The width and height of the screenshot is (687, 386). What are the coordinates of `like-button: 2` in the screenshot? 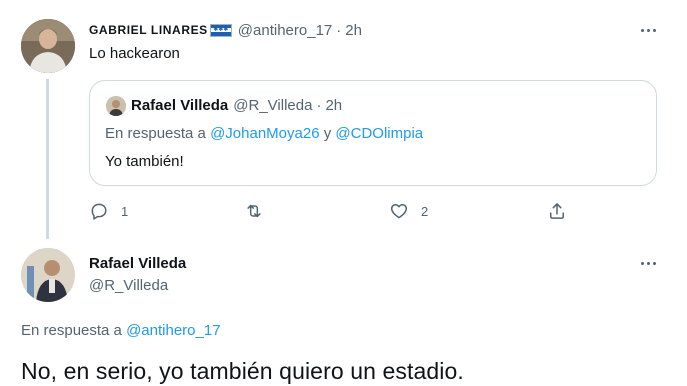 It's located at (408, 211).